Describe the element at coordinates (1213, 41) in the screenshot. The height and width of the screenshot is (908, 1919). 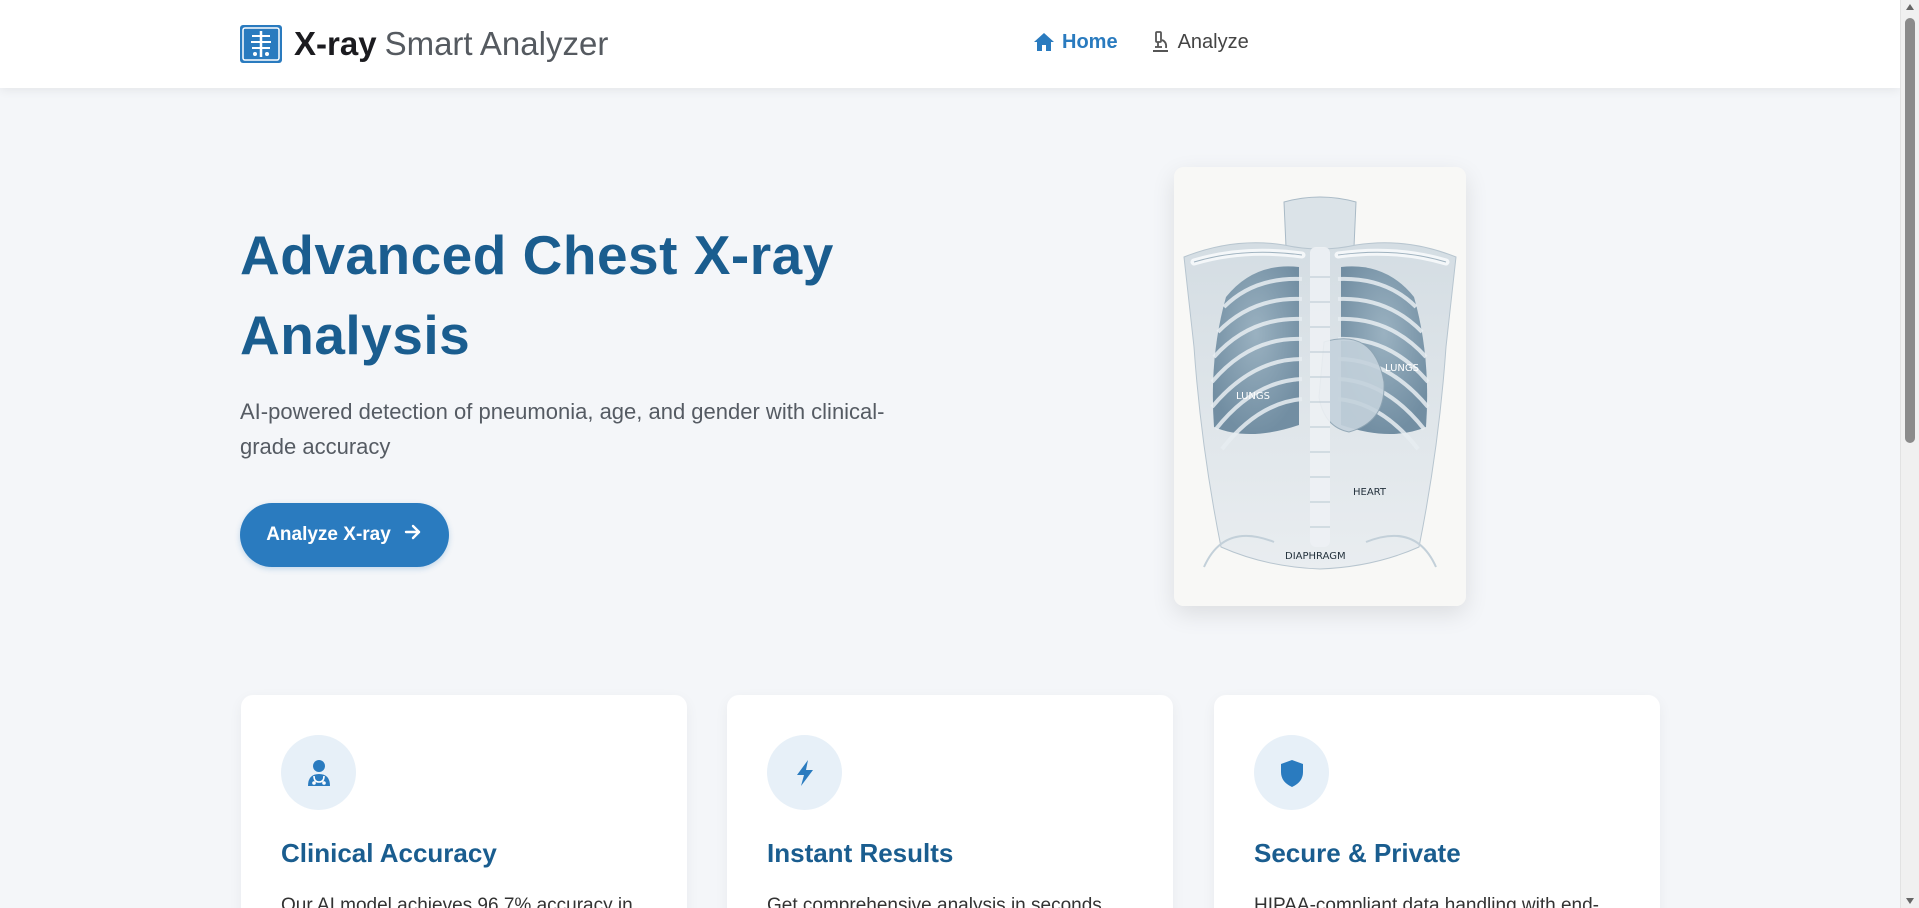
I see `nav-analyze-label: Analyze` at that location.